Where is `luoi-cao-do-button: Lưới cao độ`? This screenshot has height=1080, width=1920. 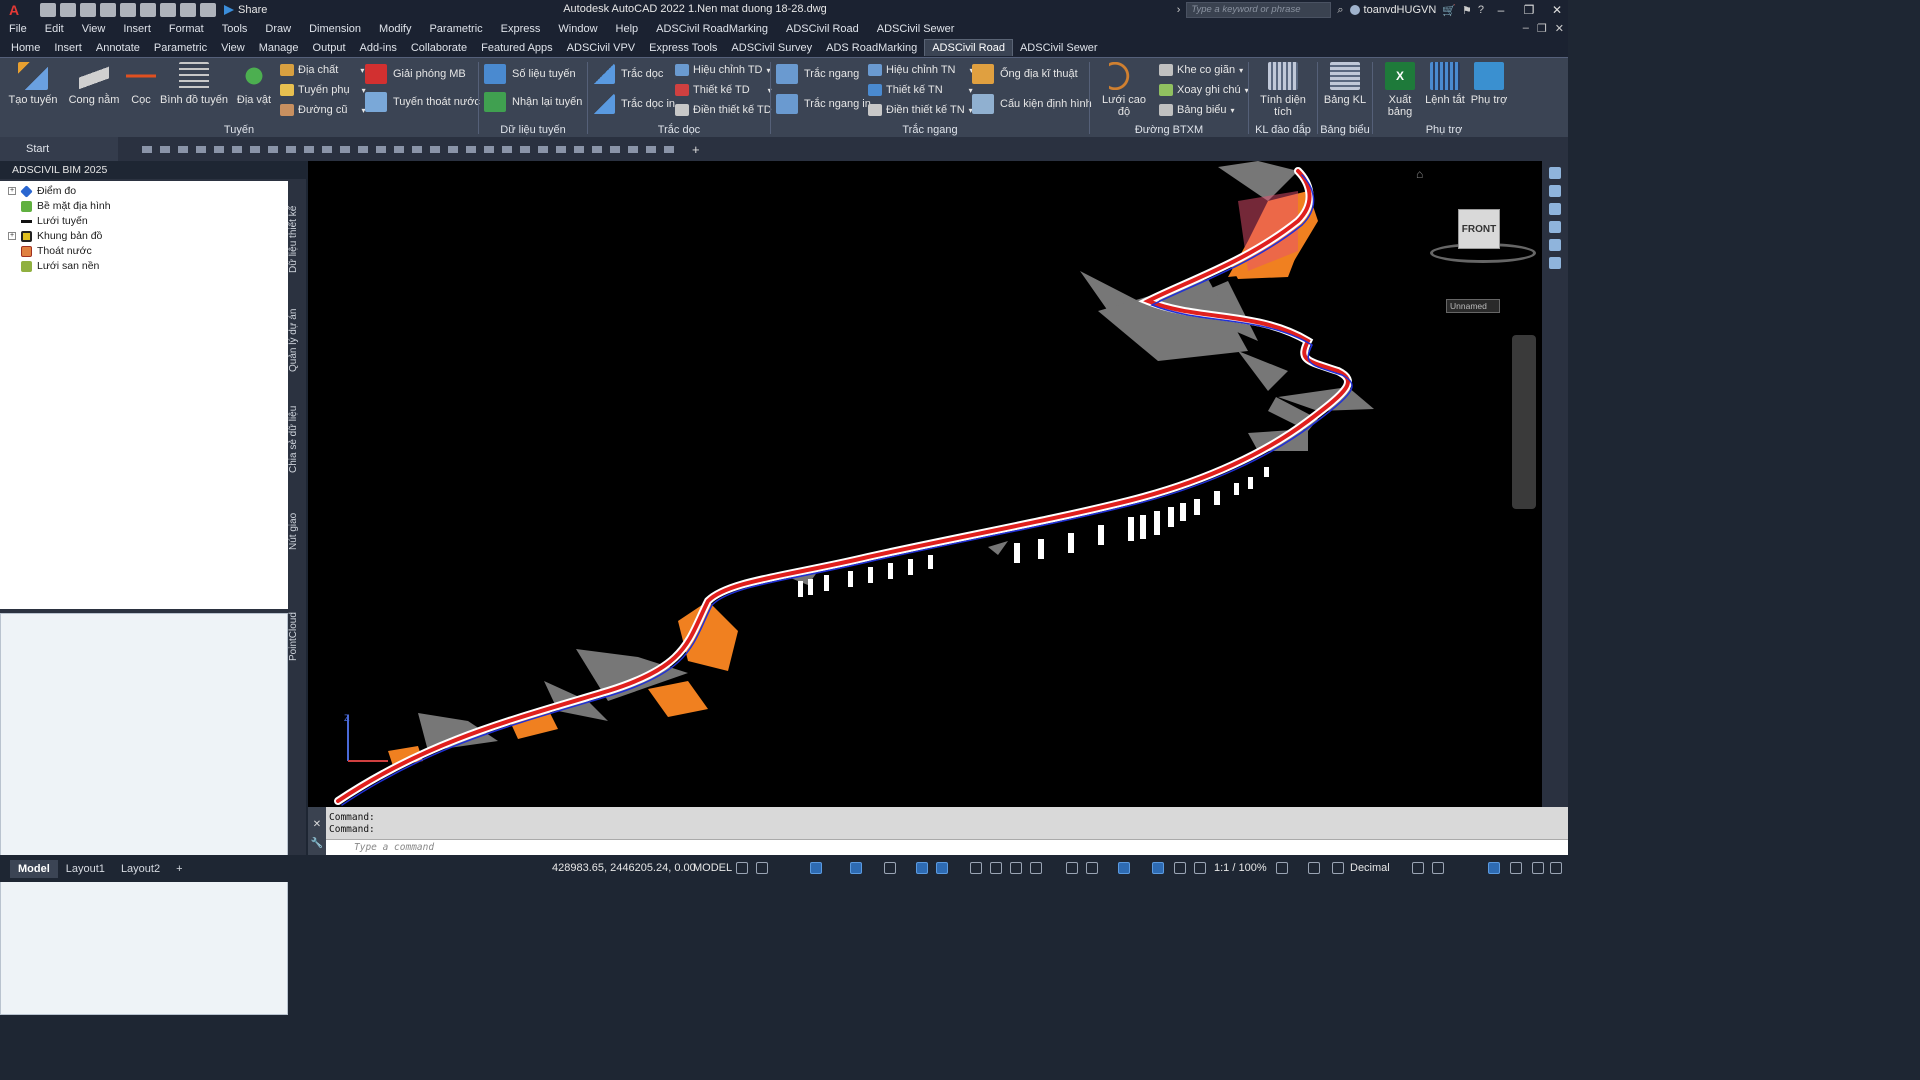
luoi-cao-do-button: Lưới cao độ is located at coordinates (1124, 90).